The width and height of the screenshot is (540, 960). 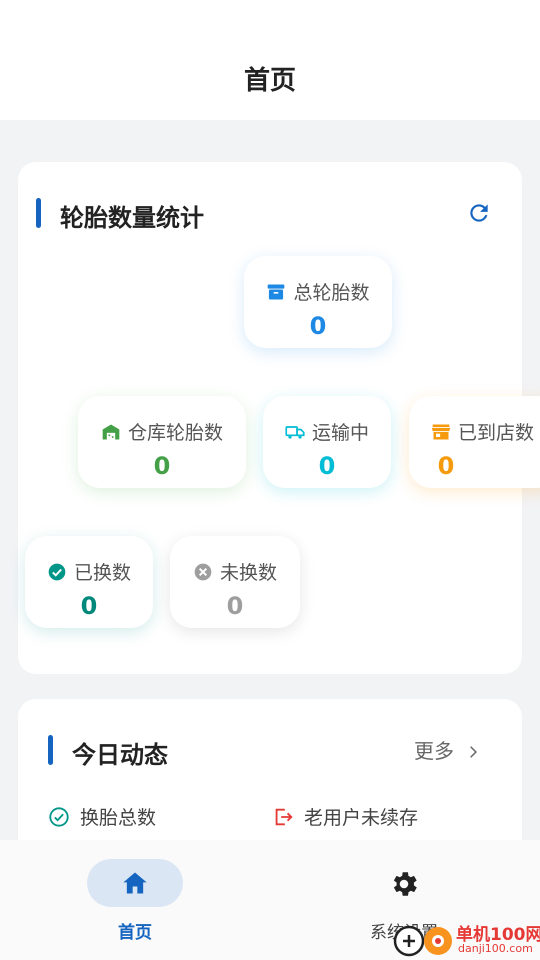 What do you see at coordinates (102, 573) in the screenshot?
I see `replaced-label: 已换数` at bounding box center [102, 573].